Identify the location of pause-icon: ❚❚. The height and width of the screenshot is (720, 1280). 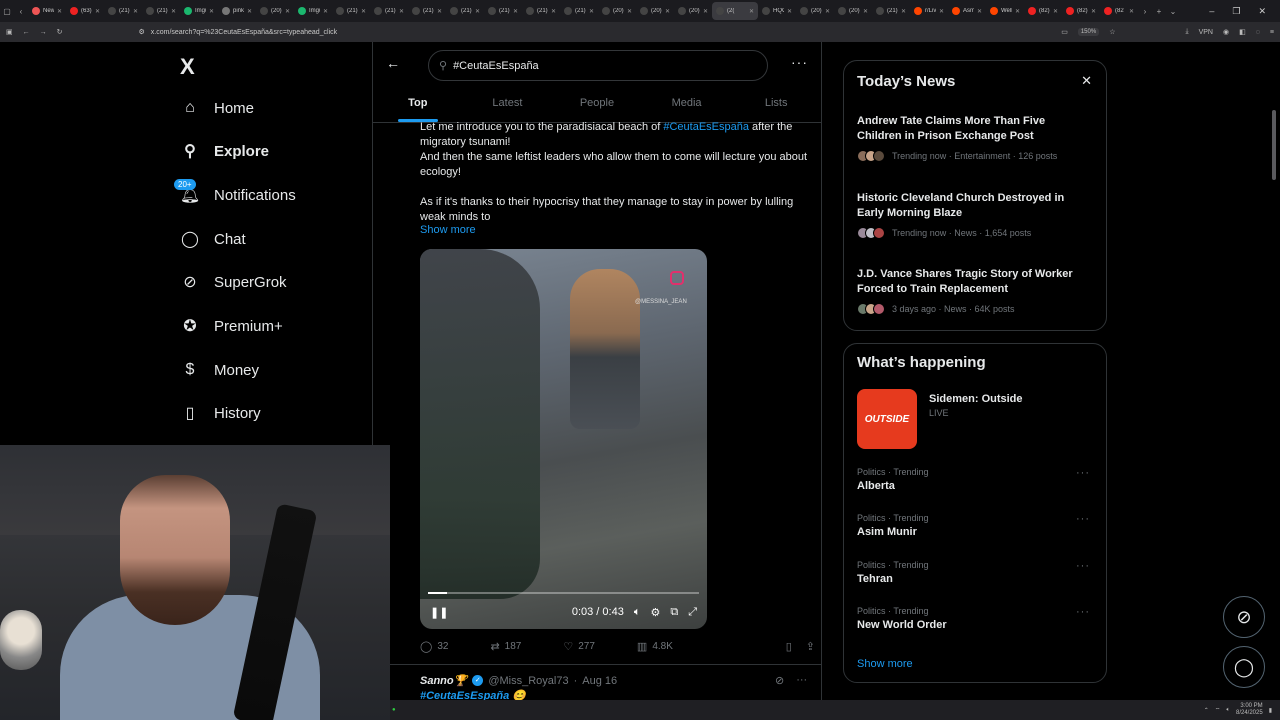
(439, 612).